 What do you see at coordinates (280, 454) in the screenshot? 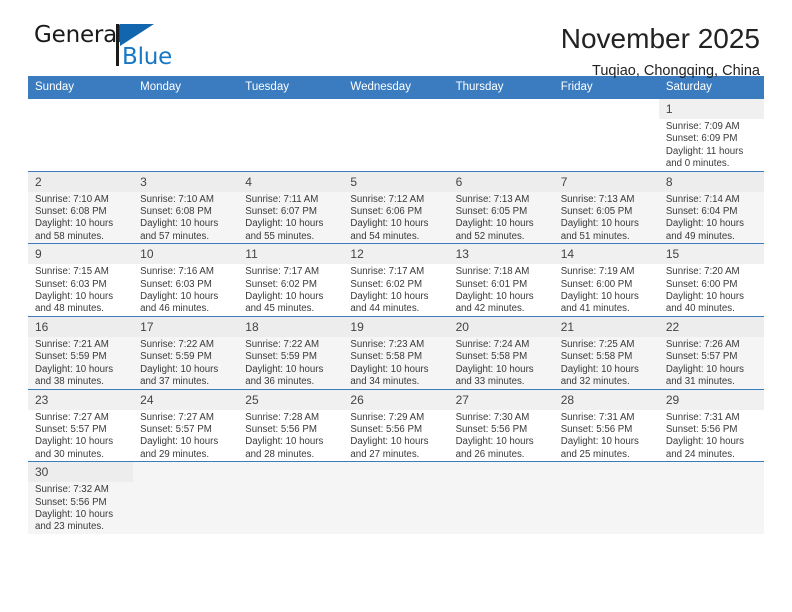
I see `daylight-text-line2: and 28 minutes.` at bounding box center [280, 454].